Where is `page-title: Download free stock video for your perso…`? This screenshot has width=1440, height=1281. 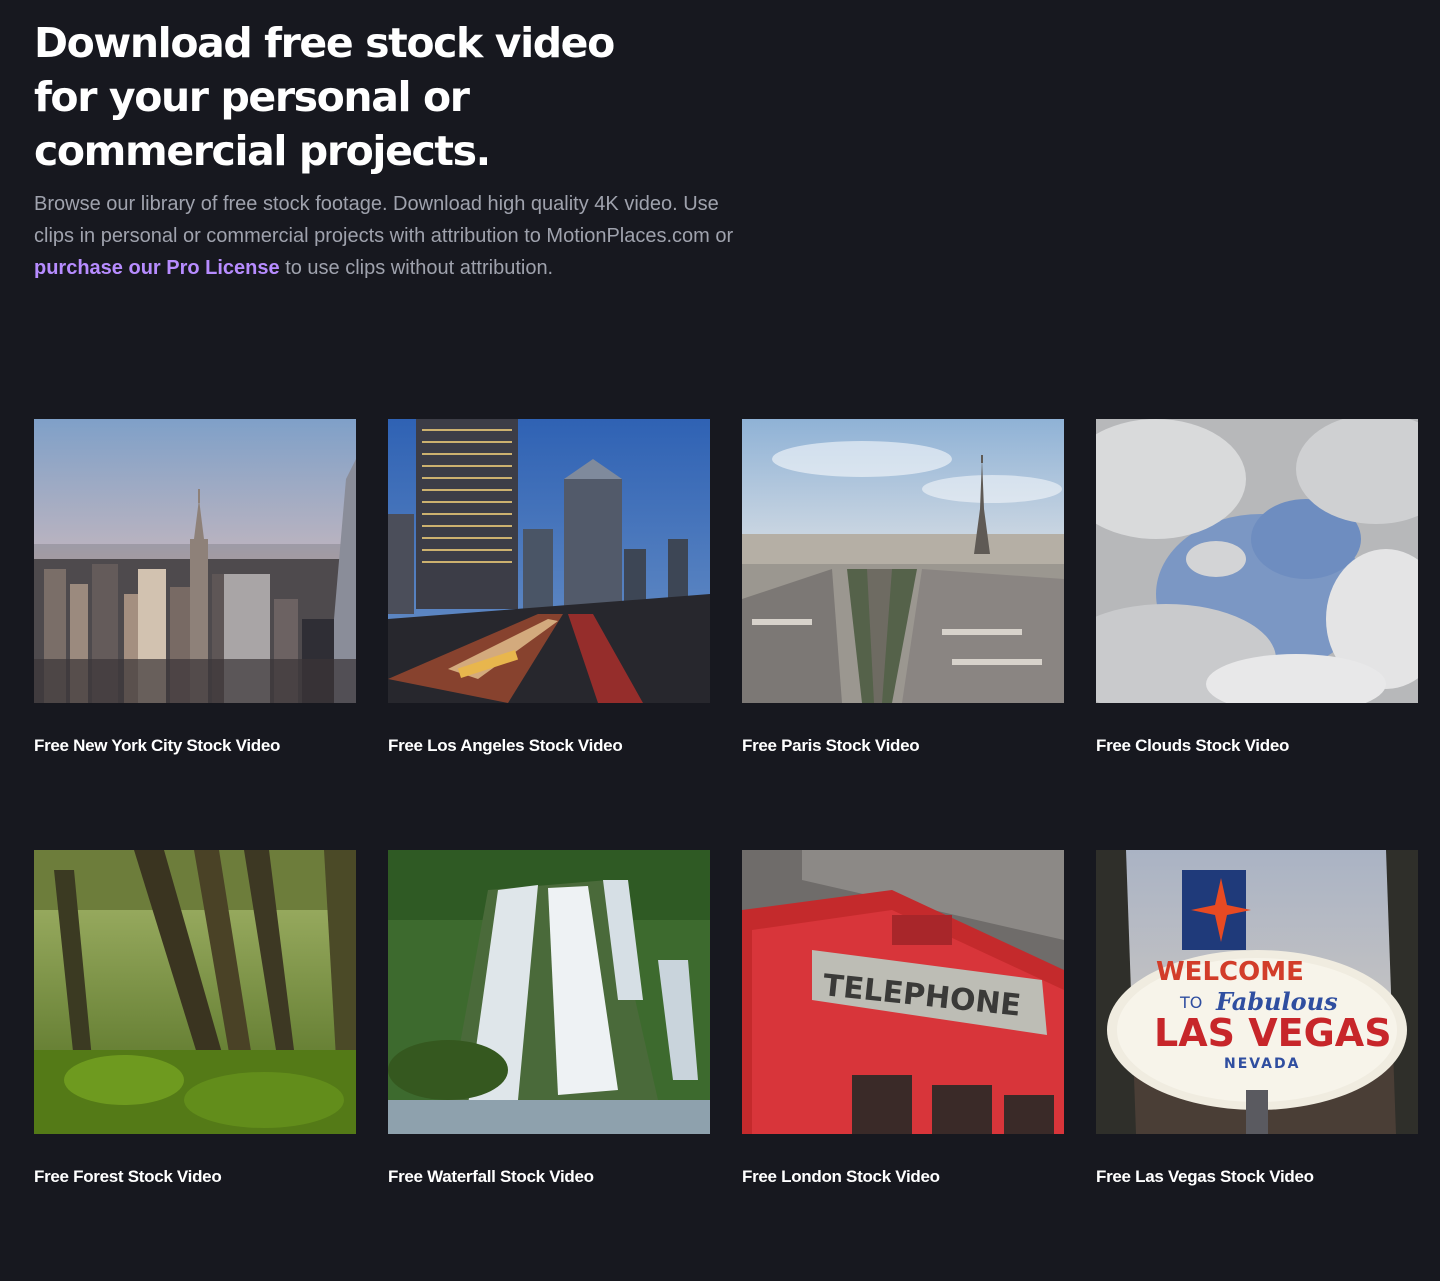
page-title: Download free stock video for your perso… is located at coordinates (324, 97).